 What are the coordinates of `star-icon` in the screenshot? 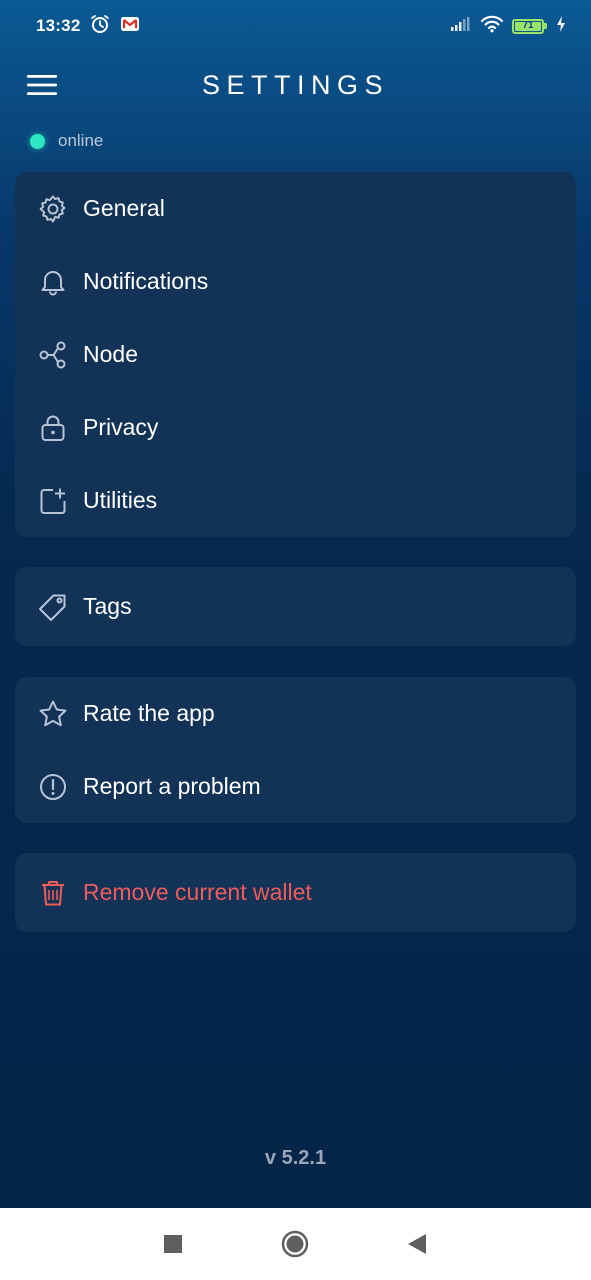 It's located at (53, 714).